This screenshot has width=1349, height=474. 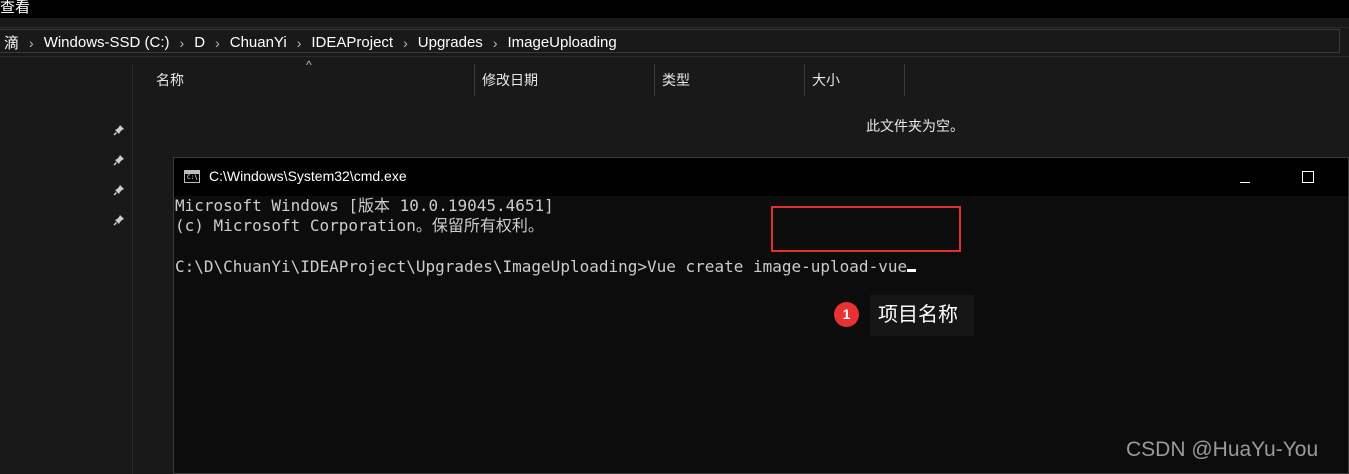 What do you see at coordinates (352, 42) in the screenshot?
I see `breadcrumb-item-ideaproject: IDEAProject` at bounding box center [352, 42].